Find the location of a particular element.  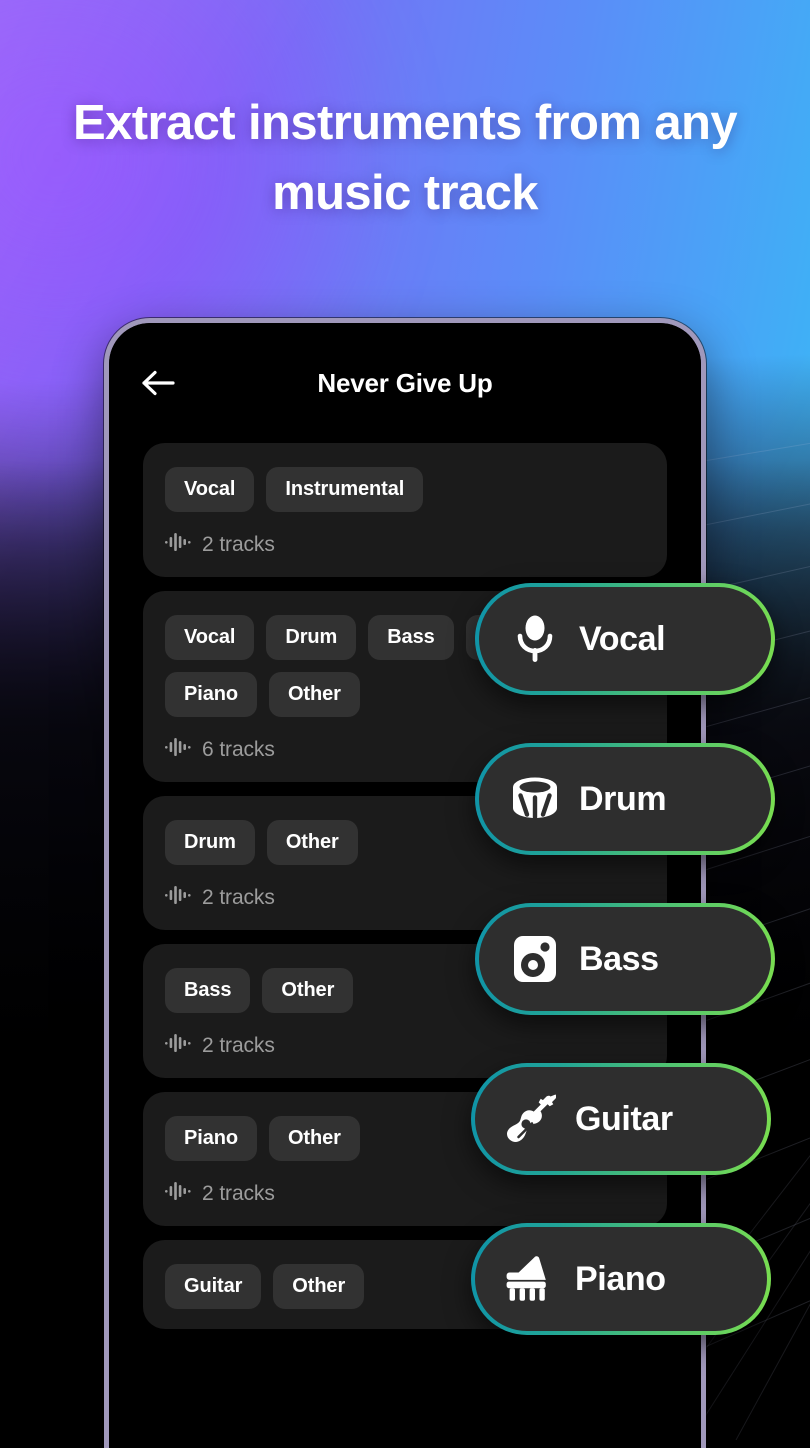

arrow-left-icon is located at coordinates (158, 383).